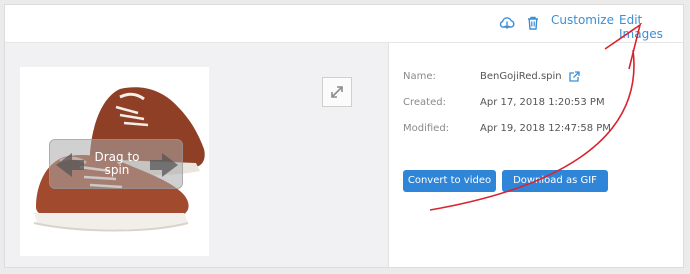  I want to click on edit-images-link: Edit Images, so click(651, 27).